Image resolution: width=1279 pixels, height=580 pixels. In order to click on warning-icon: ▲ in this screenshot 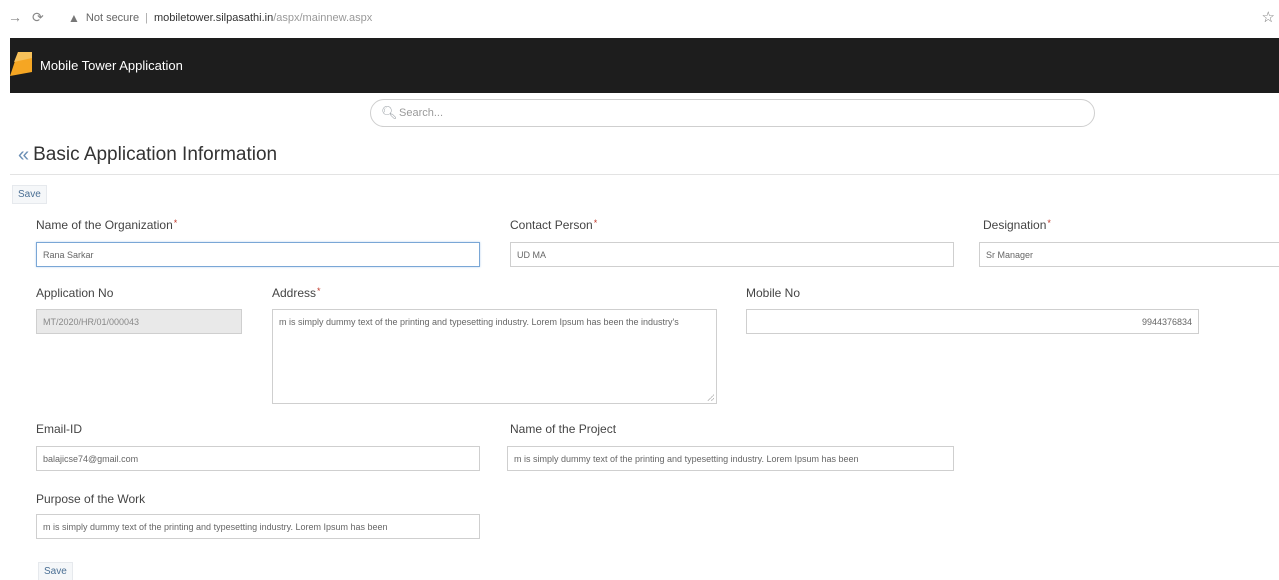, I will do `click(74, 18)`.